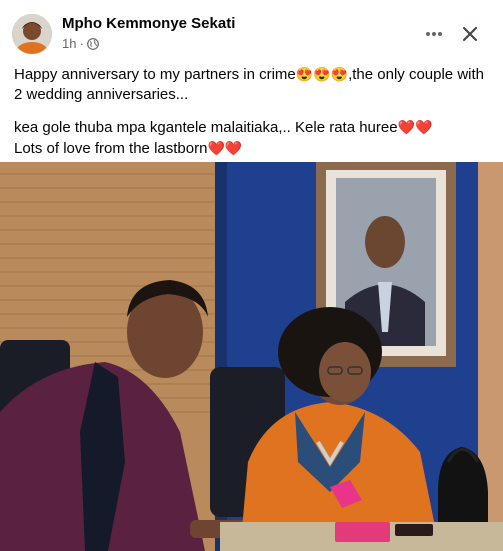 This screenshot has height=551, width=503. What do you see at coordinates (69, 43) in the screenshot?
I see `post-time: 1h` at bounding box center [69, 43].